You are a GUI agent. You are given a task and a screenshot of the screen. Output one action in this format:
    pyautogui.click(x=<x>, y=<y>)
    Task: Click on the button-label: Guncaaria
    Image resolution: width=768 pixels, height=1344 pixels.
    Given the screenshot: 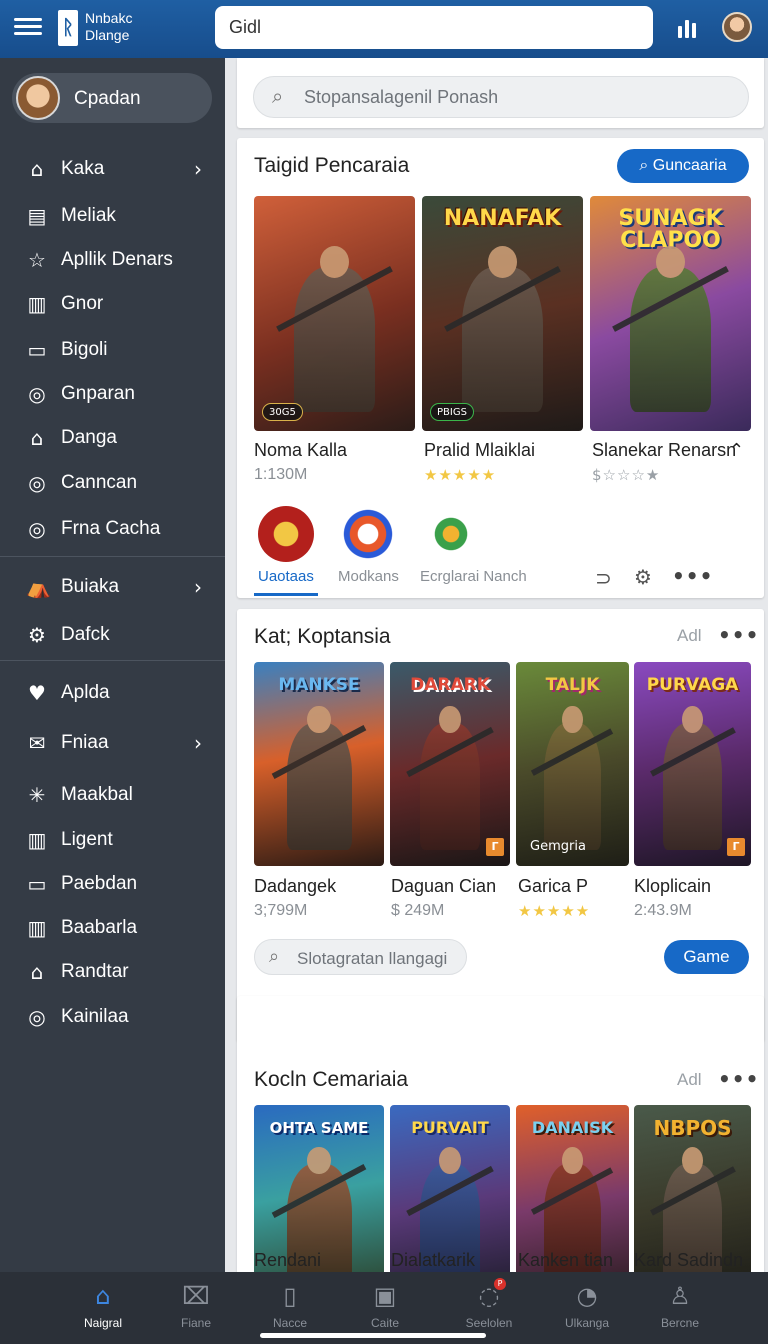 What is the action you would take?
    pyautogui.click(x=689, y=165)
    